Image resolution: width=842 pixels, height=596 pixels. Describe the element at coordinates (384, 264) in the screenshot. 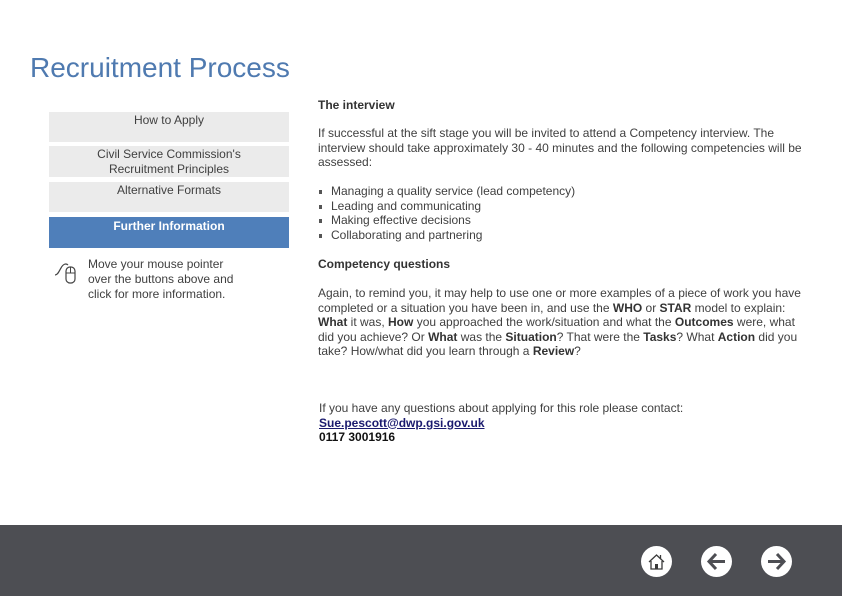

I see `competency-questions-heading: Competency questions` at that location.